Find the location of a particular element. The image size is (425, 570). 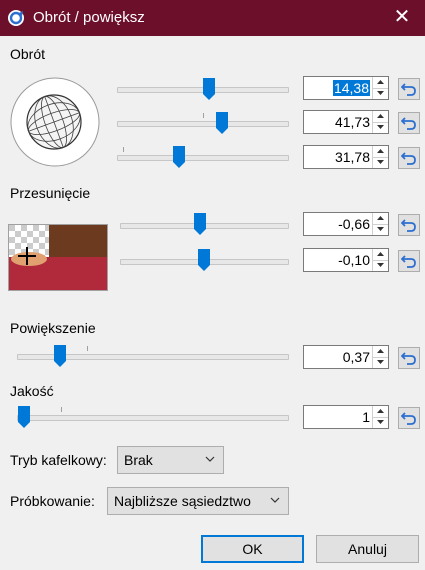

pan-value-2: -0,10 is located at coordinates (354, 260).